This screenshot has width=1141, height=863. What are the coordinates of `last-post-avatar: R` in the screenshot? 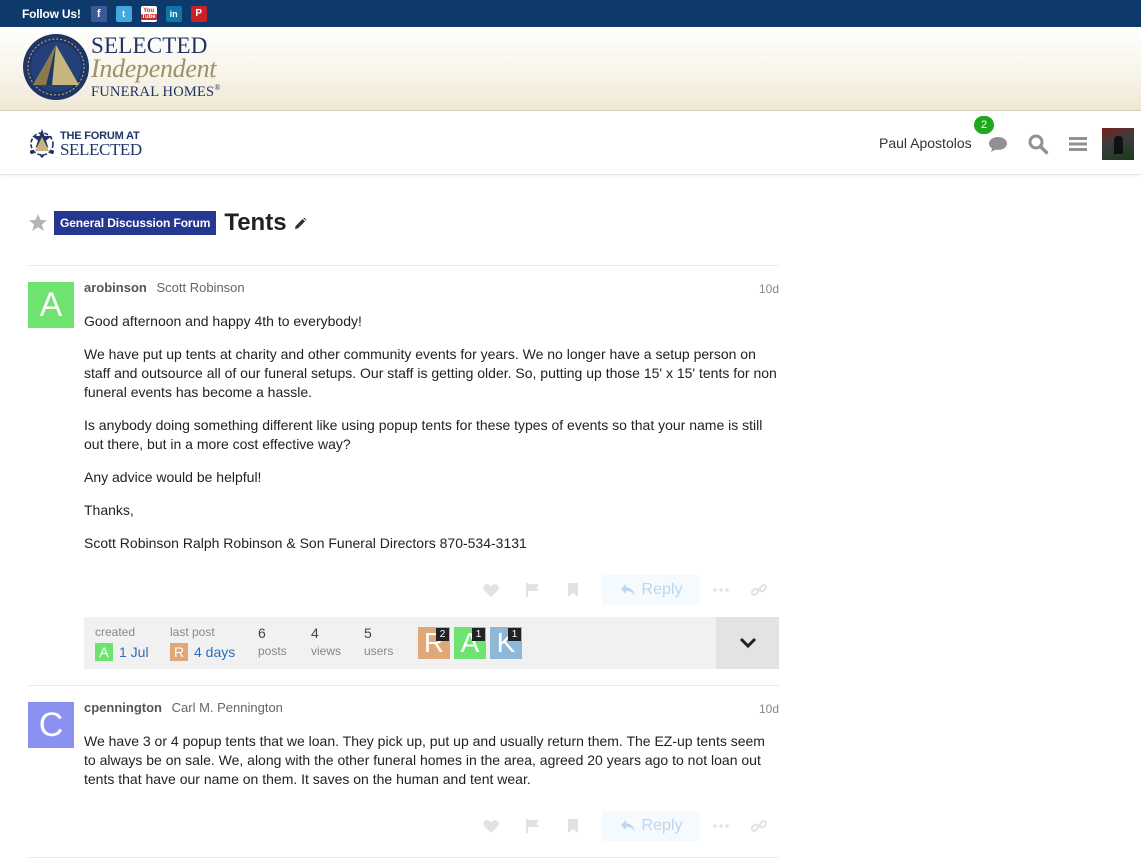 It's located at (179, 652).